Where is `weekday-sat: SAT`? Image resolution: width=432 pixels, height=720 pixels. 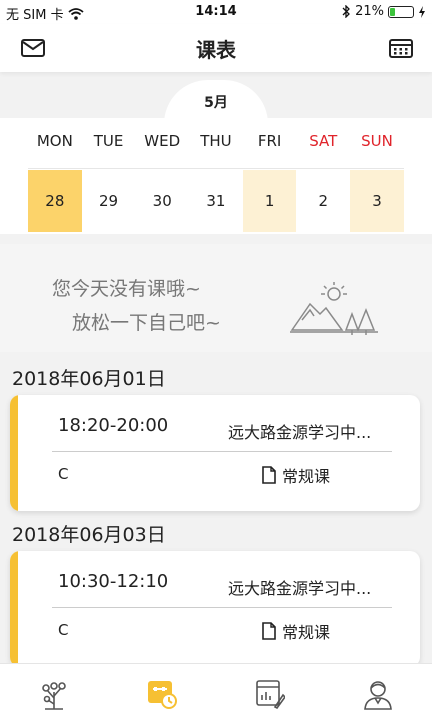 weekday-sat: SAT is located at coordinates (323, 141).